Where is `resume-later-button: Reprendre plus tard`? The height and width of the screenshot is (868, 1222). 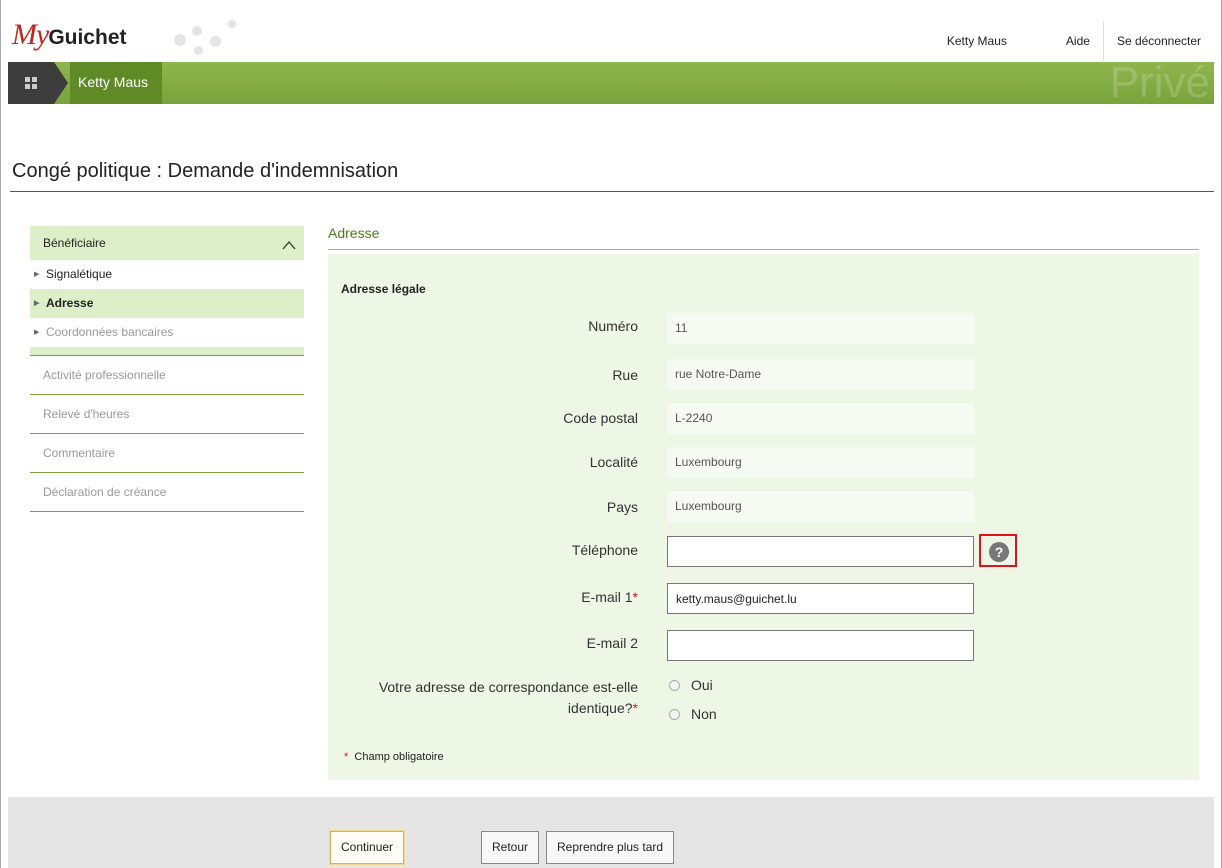
resume-later-button: Reprendre plus tard is located at coordinates (610, 847).